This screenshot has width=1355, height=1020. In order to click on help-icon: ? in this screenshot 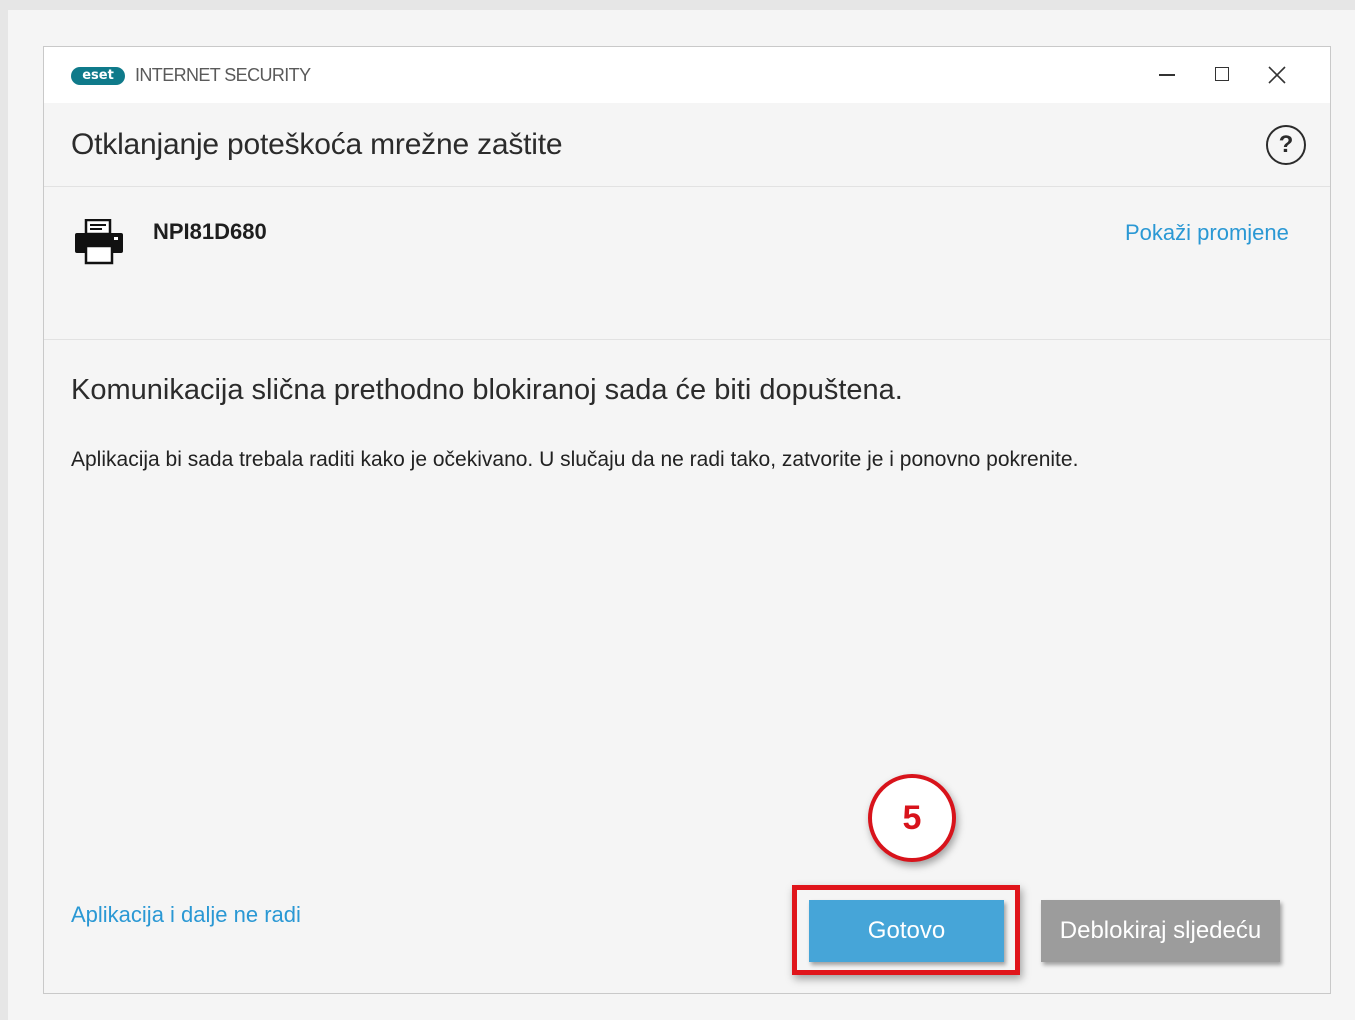, I will do `click(1286, 145)`.